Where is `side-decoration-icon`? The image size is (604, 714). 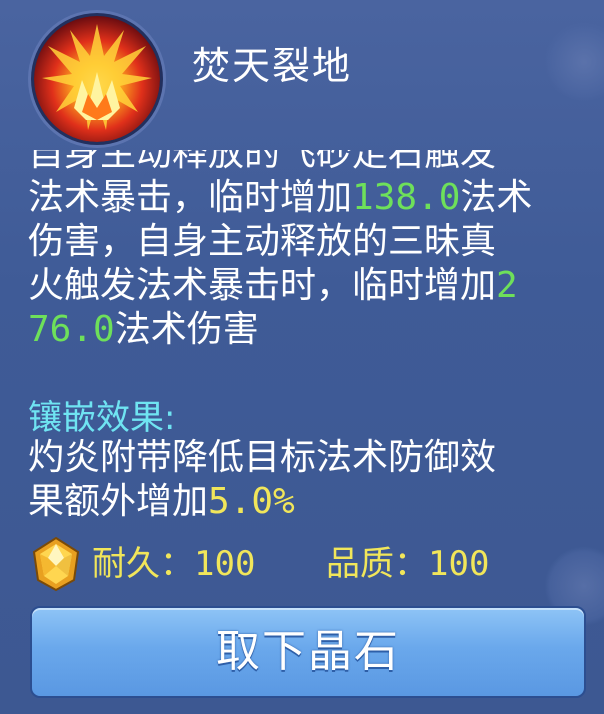
side-decoration-icon is located at coordinates (574, 62).